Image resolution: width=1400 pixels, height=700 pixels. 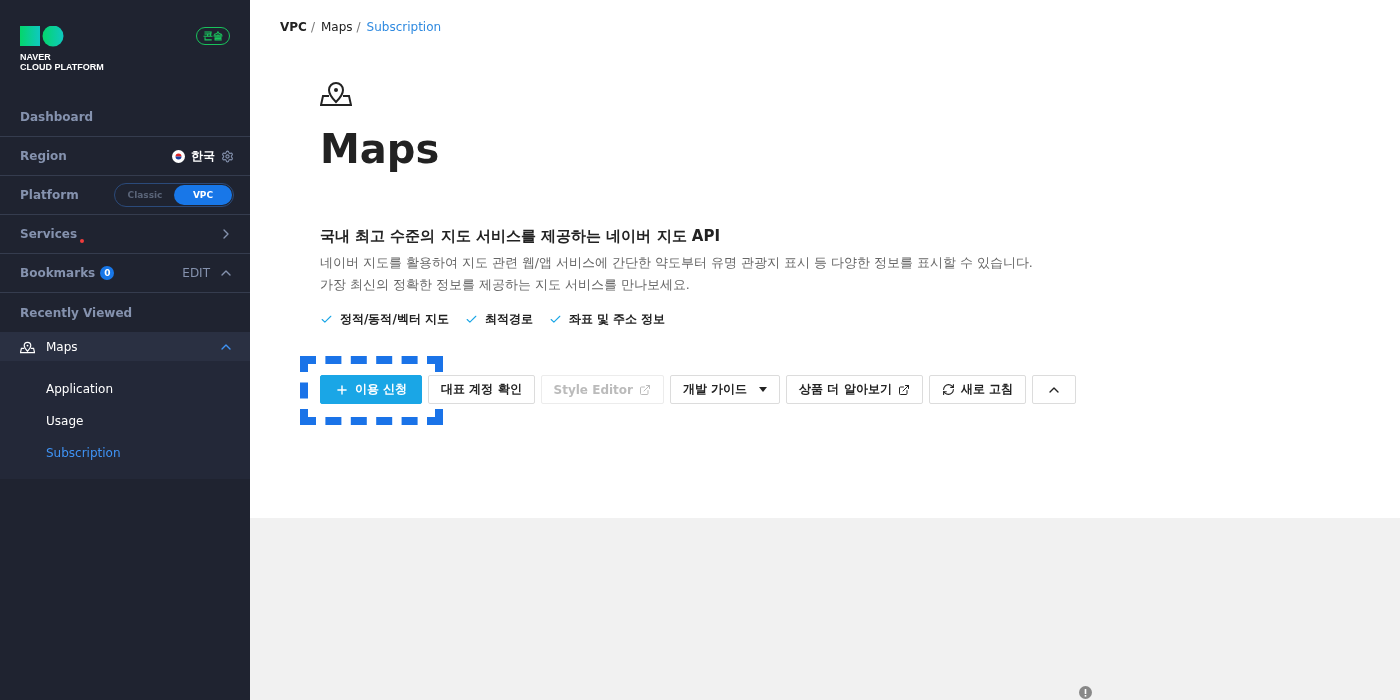 What do you see at coordinates (42, 37) in the screenshot?
I see `logo-icon` at bounding box center [42, 37].